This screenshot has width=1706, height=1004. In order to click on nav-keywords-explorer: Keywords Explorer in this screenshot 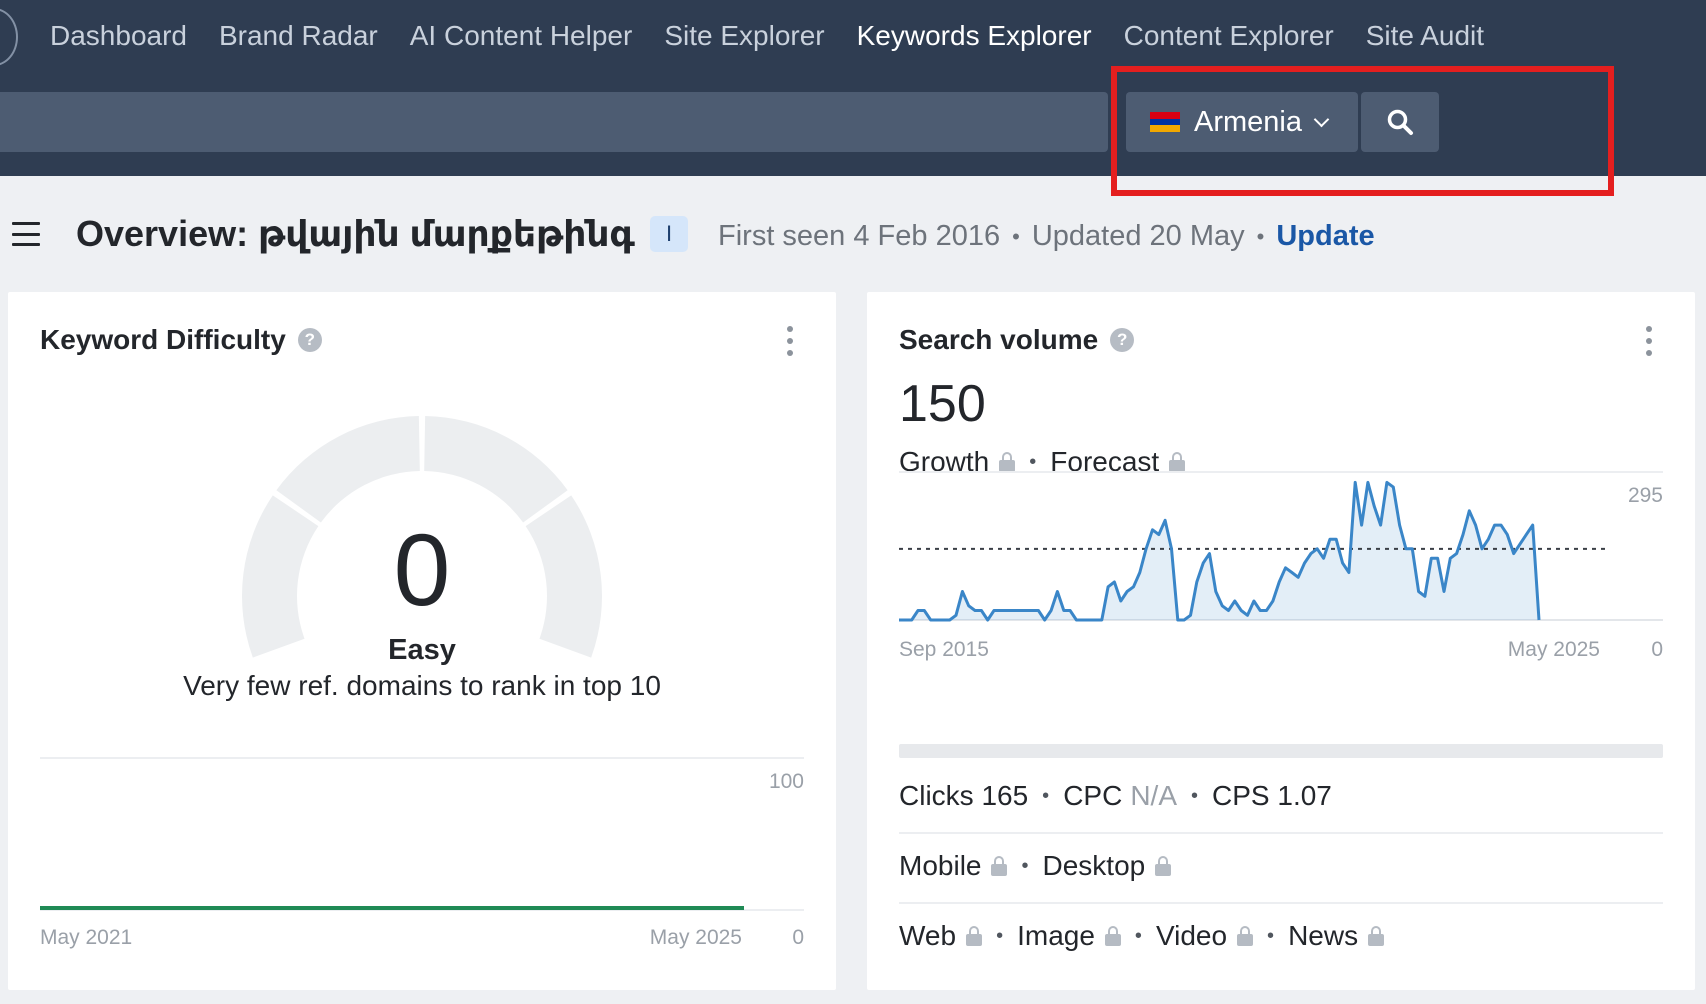, I will do `click(974, 36)`.